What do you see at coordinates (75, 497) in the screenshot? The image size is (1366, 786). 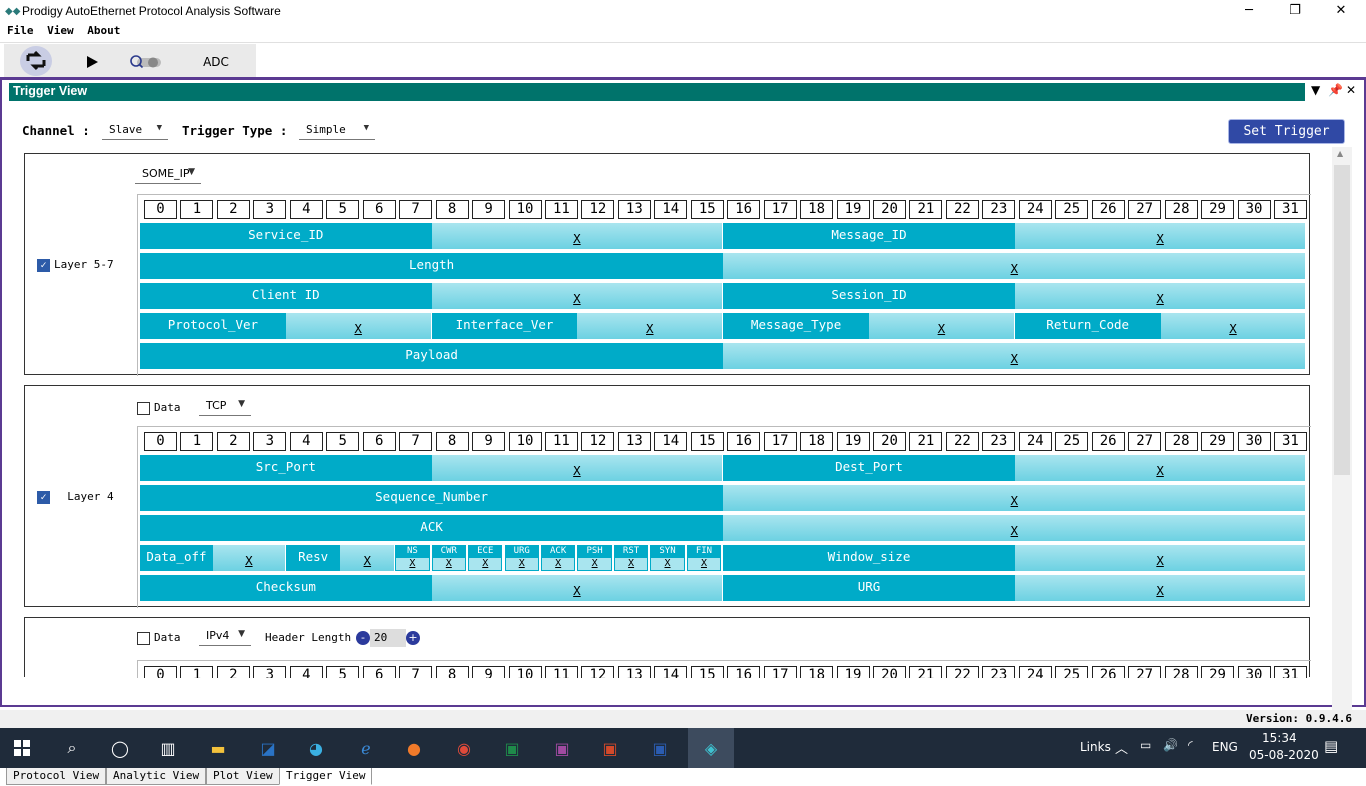 I see `layer-4-checkbox: ✓ Layer 4` at bounding box center [75, 497].